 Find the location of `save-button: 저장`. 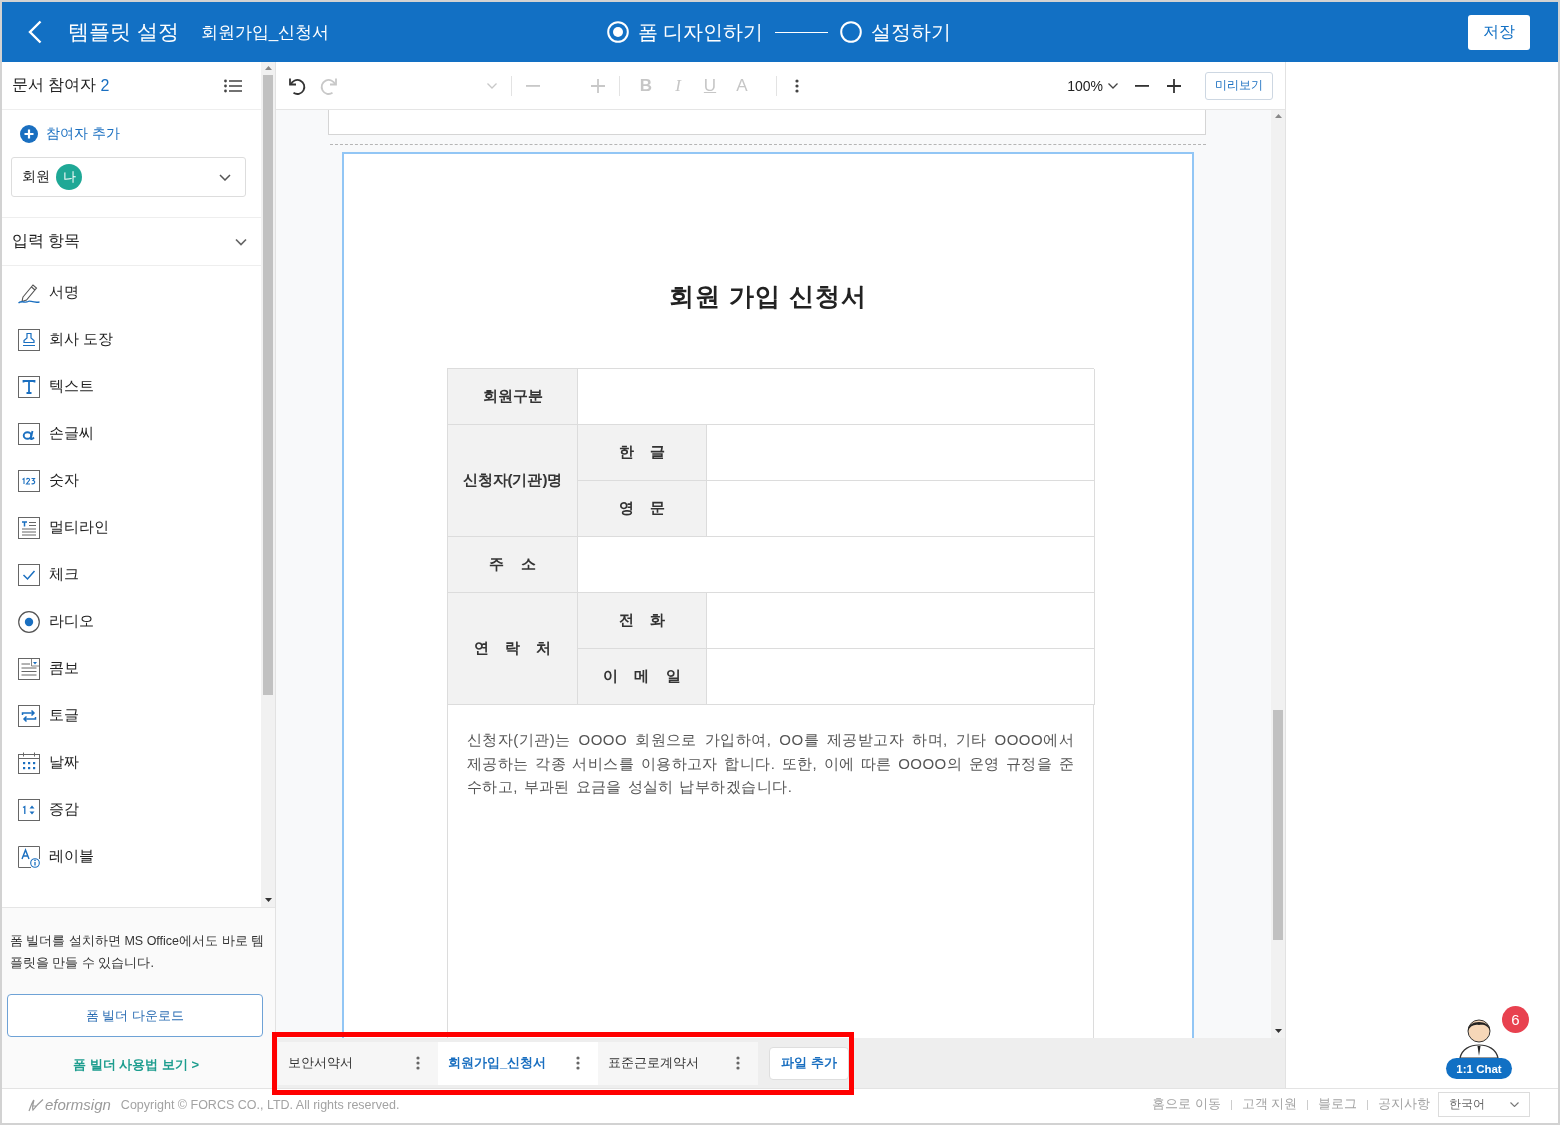

save-button: 저장 is located at coordinates (1499, 32).